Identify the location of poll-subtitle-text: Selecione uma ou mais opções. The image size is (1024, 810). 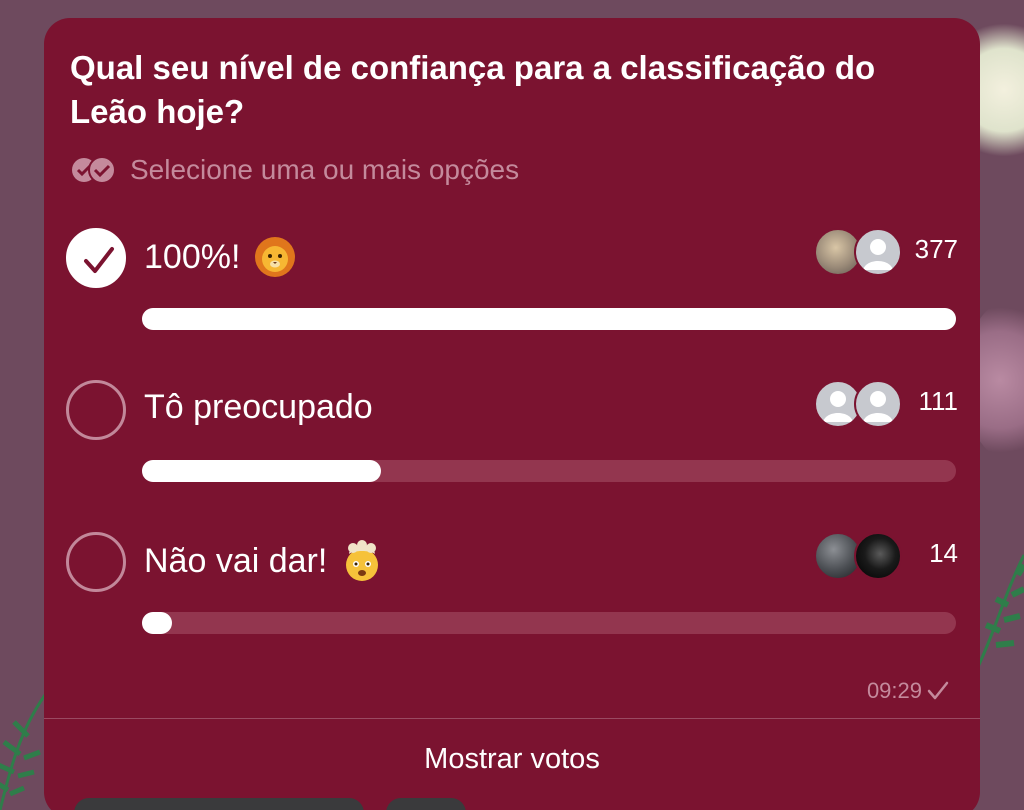
(325, 169).